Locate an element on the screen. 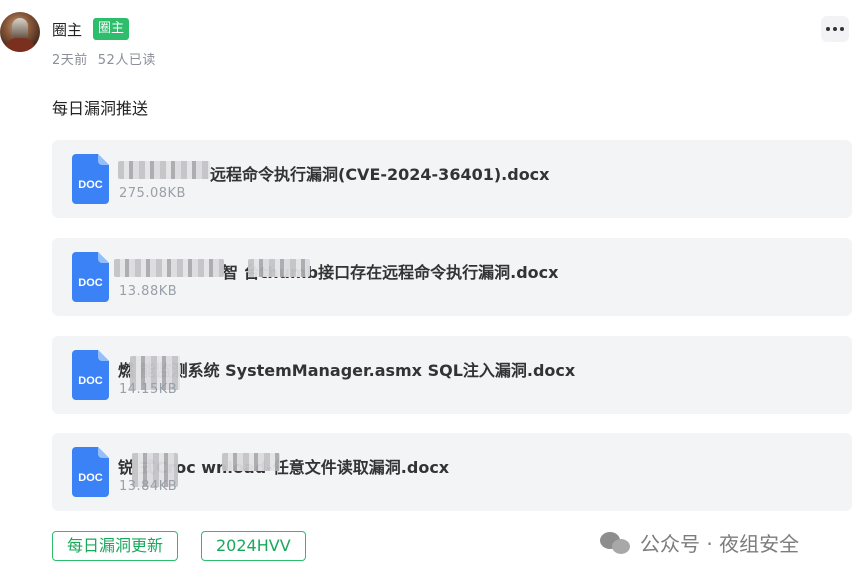 The height and width of the screenshot is (575, 855). avatar-figure-head is located at coordinates (20, 29).